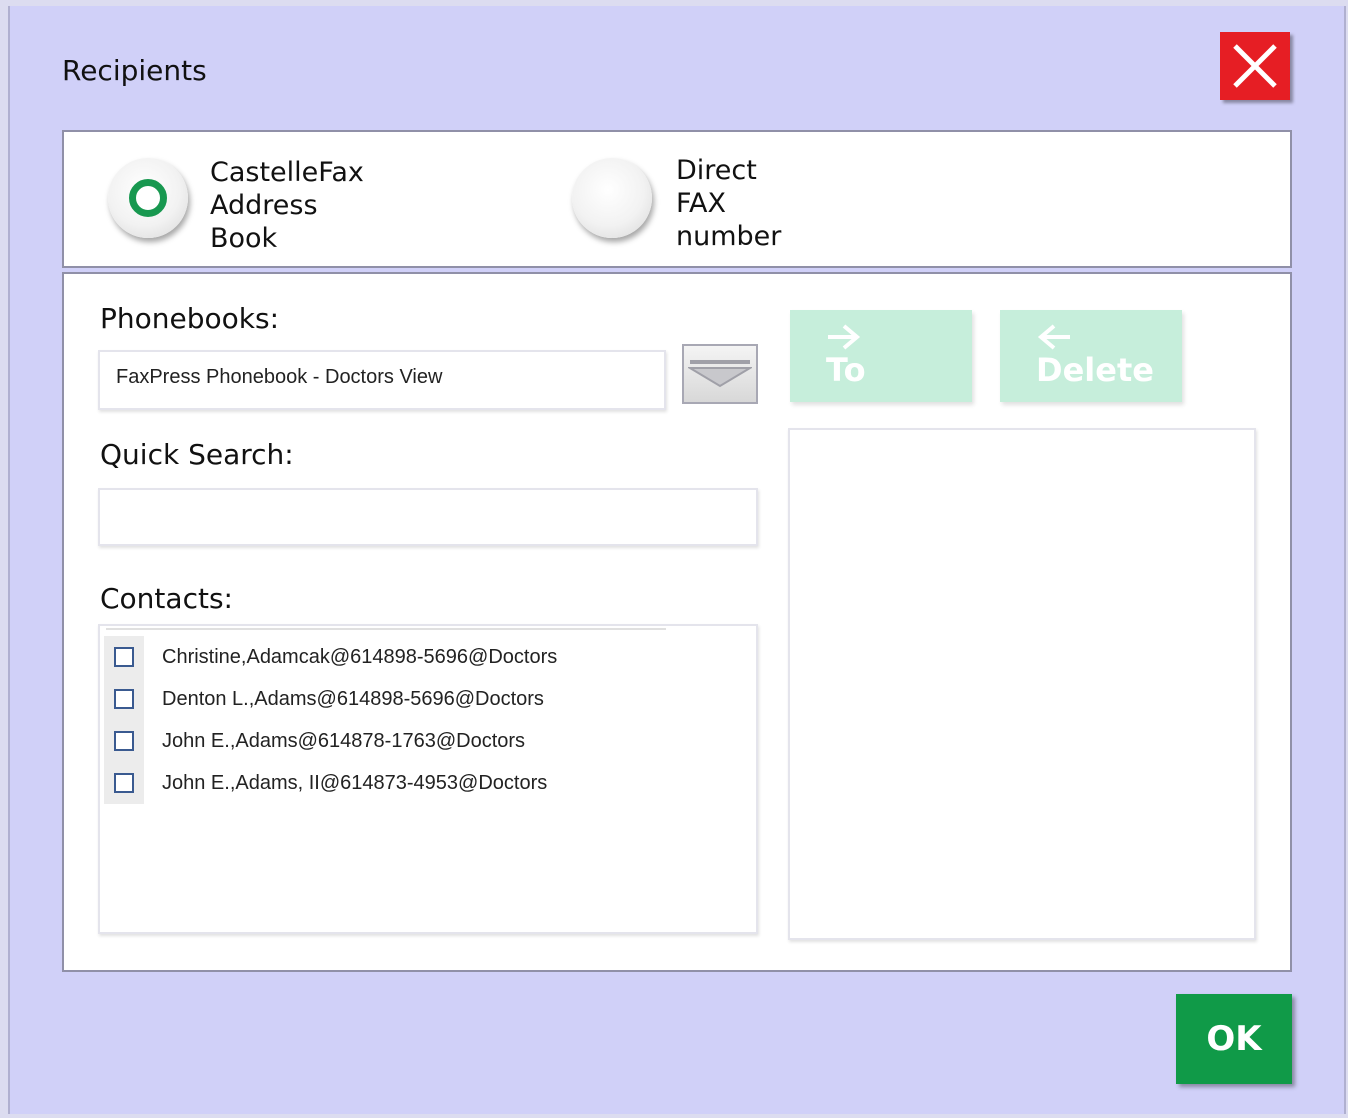 The width and height of the screenshot is (1348, 1118). I want to click on radio-address-book, so click(148, 198).